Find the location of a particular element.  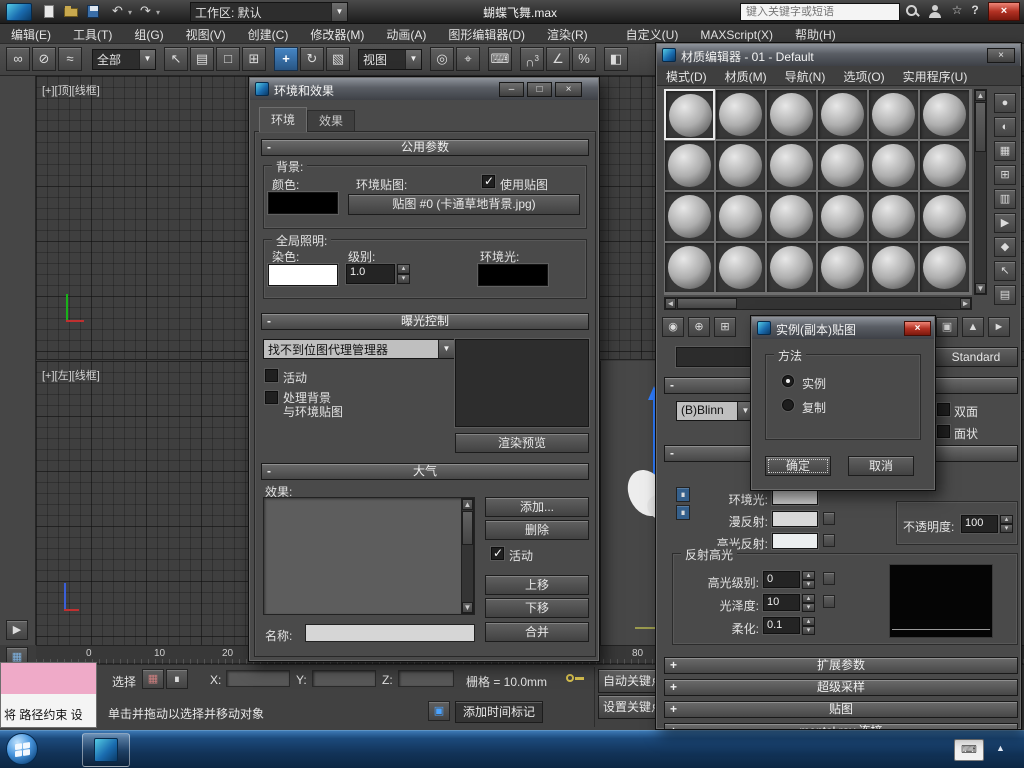

cancel-button: 取消 is located at coordinates (881, 466).